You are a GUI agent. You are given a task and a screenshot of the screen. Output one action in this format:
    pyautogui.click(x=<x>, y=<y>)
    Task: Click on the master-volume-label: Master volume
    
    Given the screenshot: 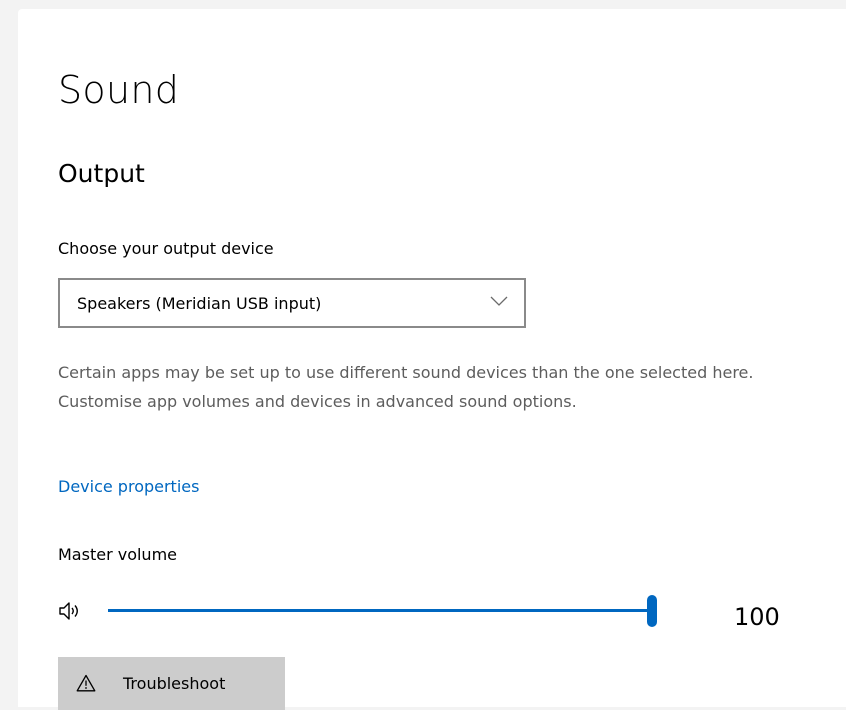 What is the action you would take?
    pyautogui.click(x=117, y=554)
    